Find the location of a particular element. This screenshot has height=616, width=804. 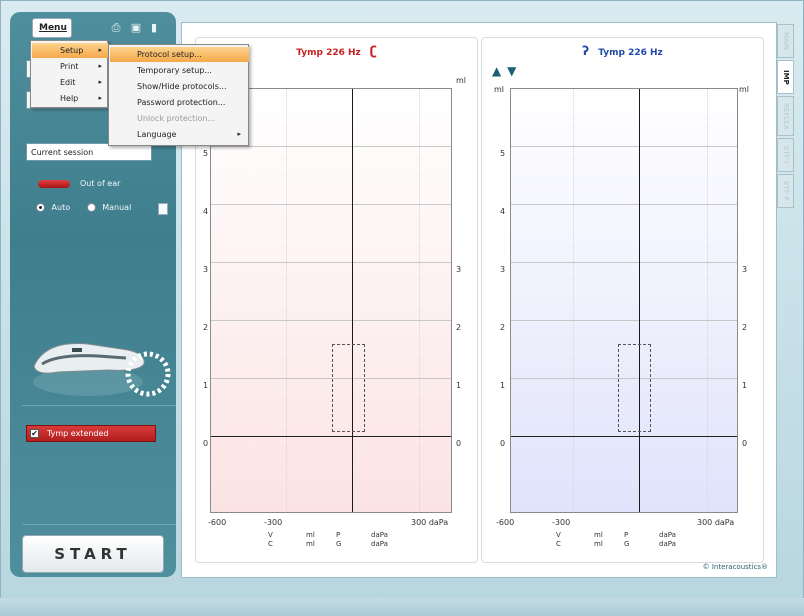

menu-item-label: Language is located at coordinates (157, 134).